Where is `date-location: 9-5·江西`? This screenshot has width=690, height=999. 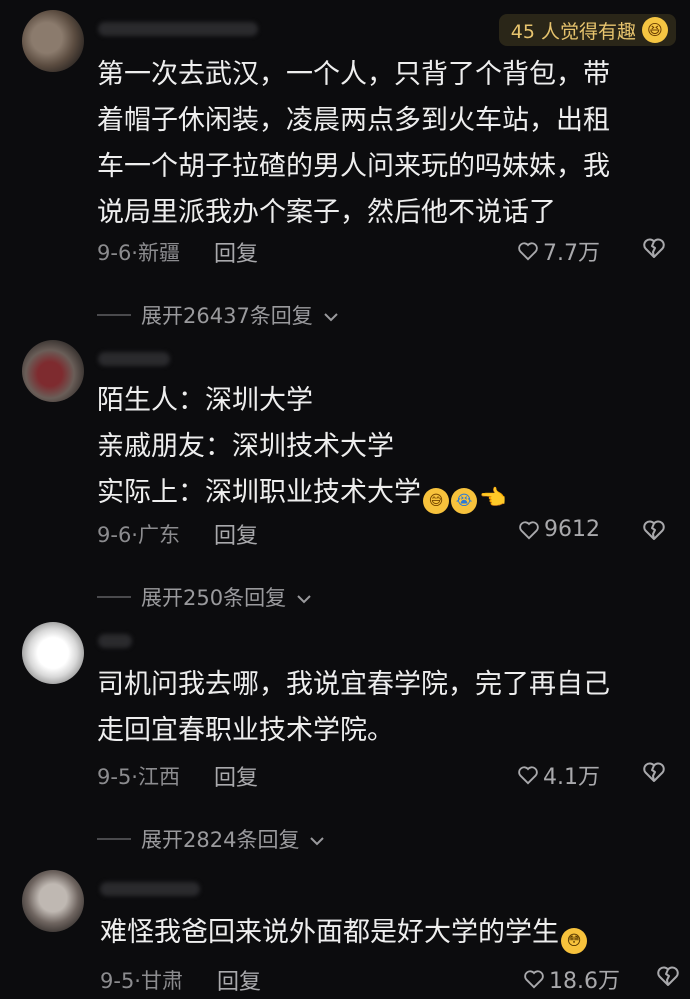
date-location: 9-5·江西 is located at coordinates (138, 777).